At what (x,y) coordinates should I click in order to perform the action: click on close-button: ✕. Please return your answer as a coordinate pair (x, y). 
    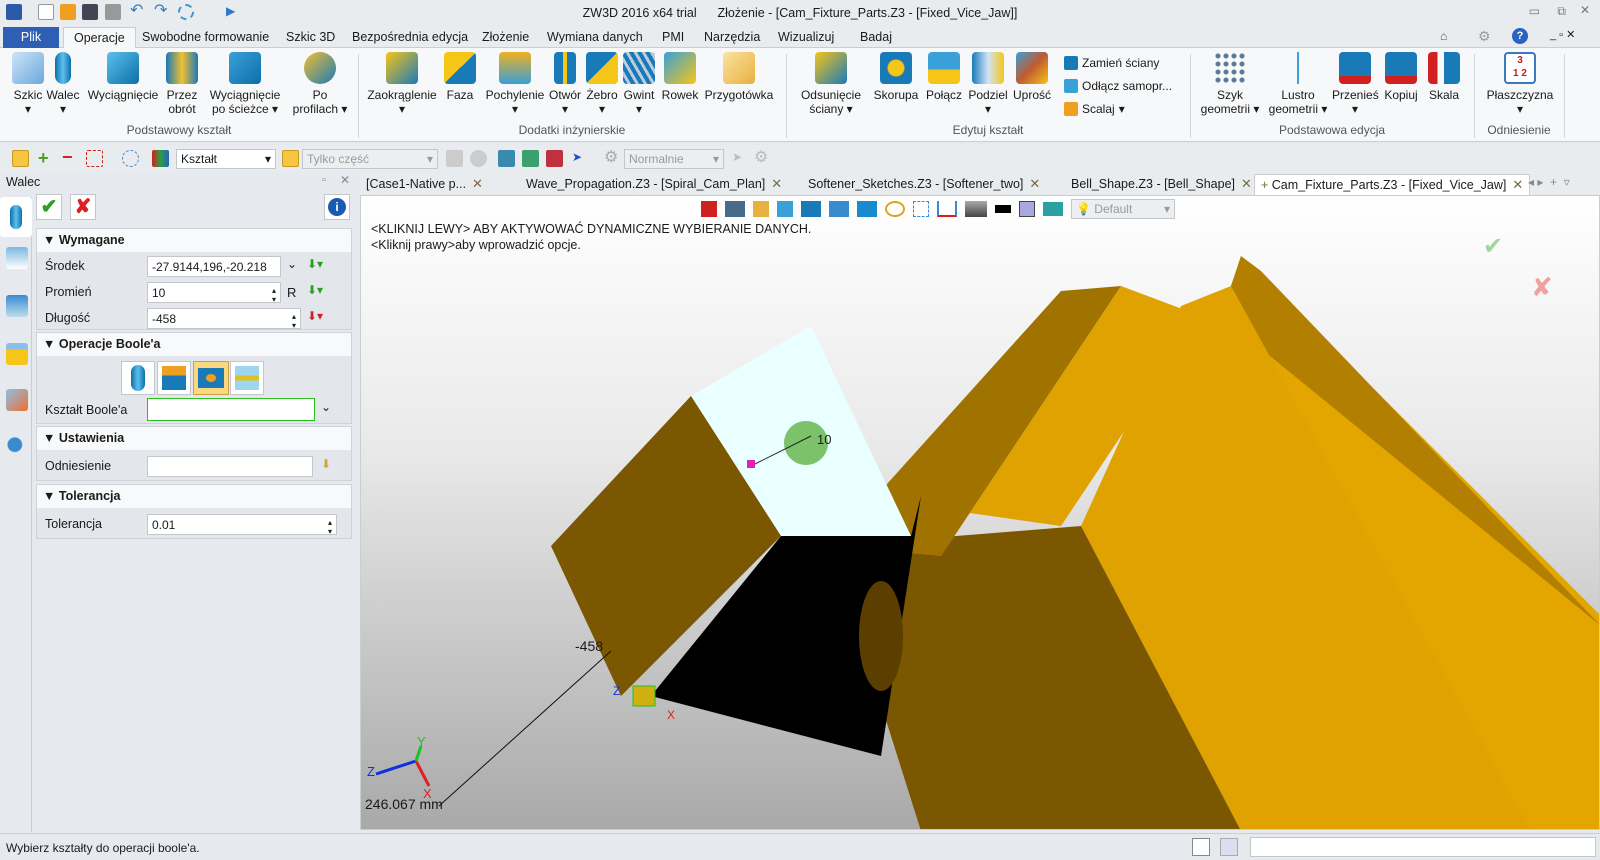
    Looking at the image, I should click on (1585, 10).